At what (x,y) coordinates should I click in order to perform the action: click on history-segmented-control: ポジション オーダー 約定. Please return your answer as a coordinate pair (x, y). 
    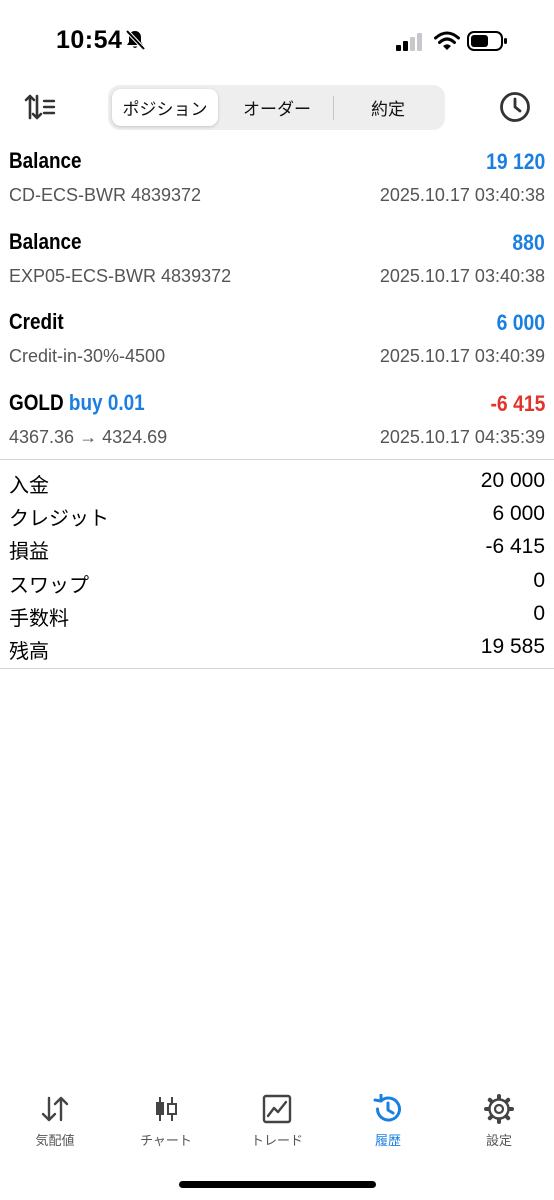
    Looking at the image, I should click on (276, 107).